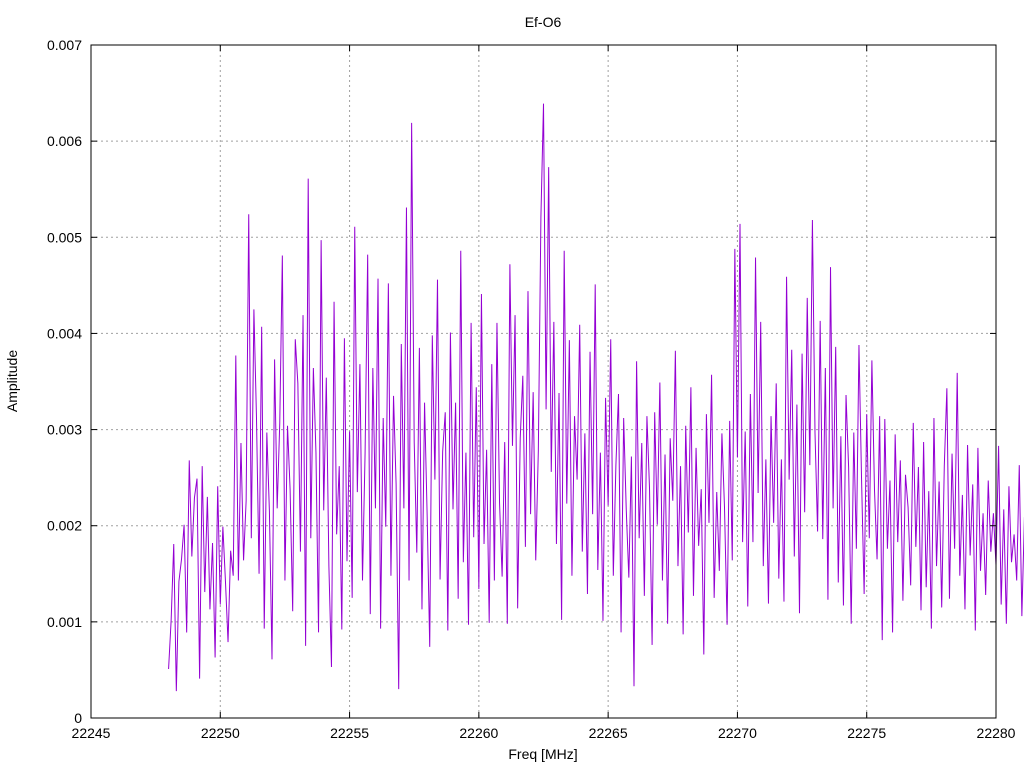  I want to click on x-tick-label: 22245, so click(91, 733).